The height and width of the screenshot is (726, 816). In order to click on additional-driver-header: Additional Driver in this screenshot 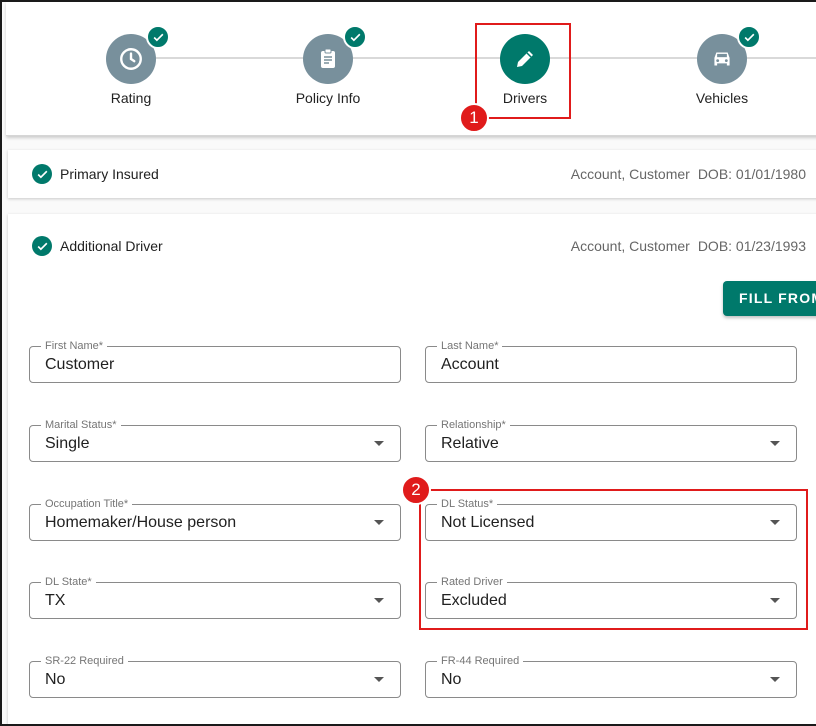, I will do `click(97, 246)`.